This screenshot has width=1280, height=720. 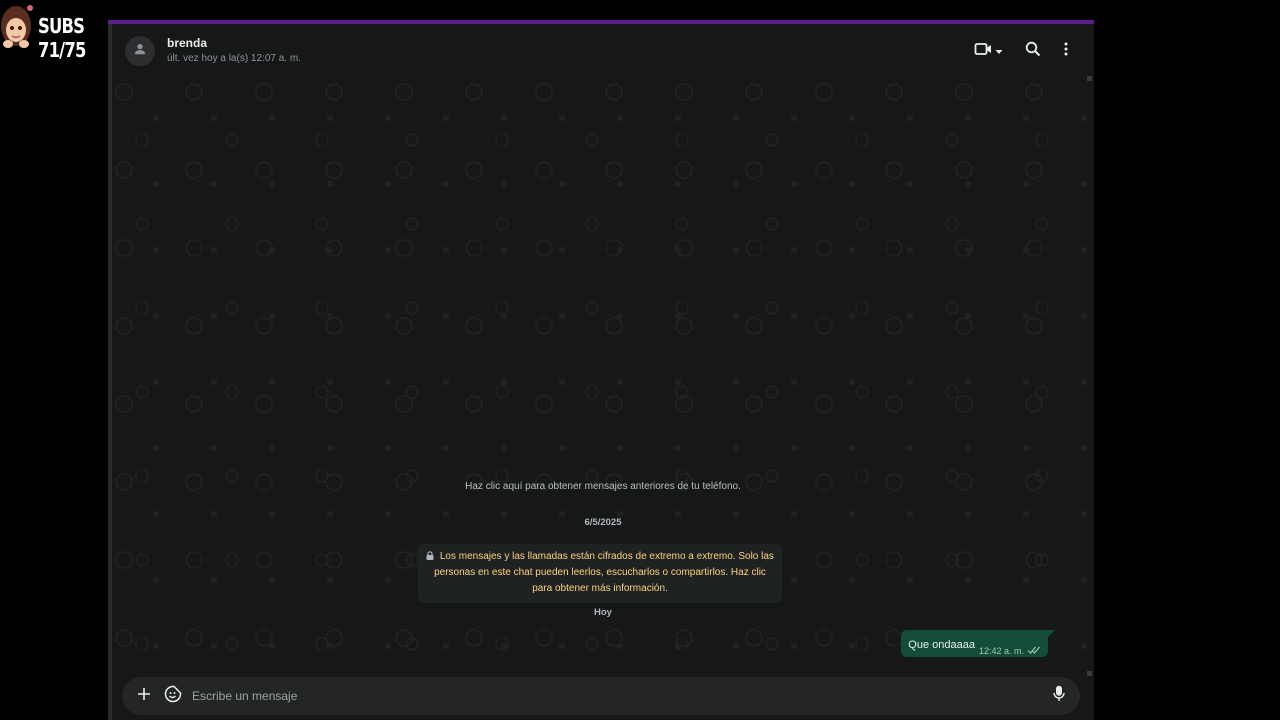 I want to click on scrollbar-top-marker, so click(x=1089, y=78).